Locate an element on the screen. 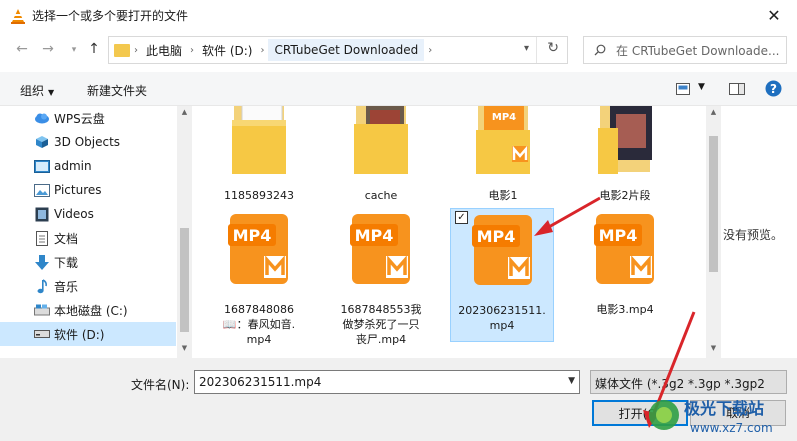 The height and width of the screenshot is (441, 797). view-options-icon is located at coordinates (683, 89).